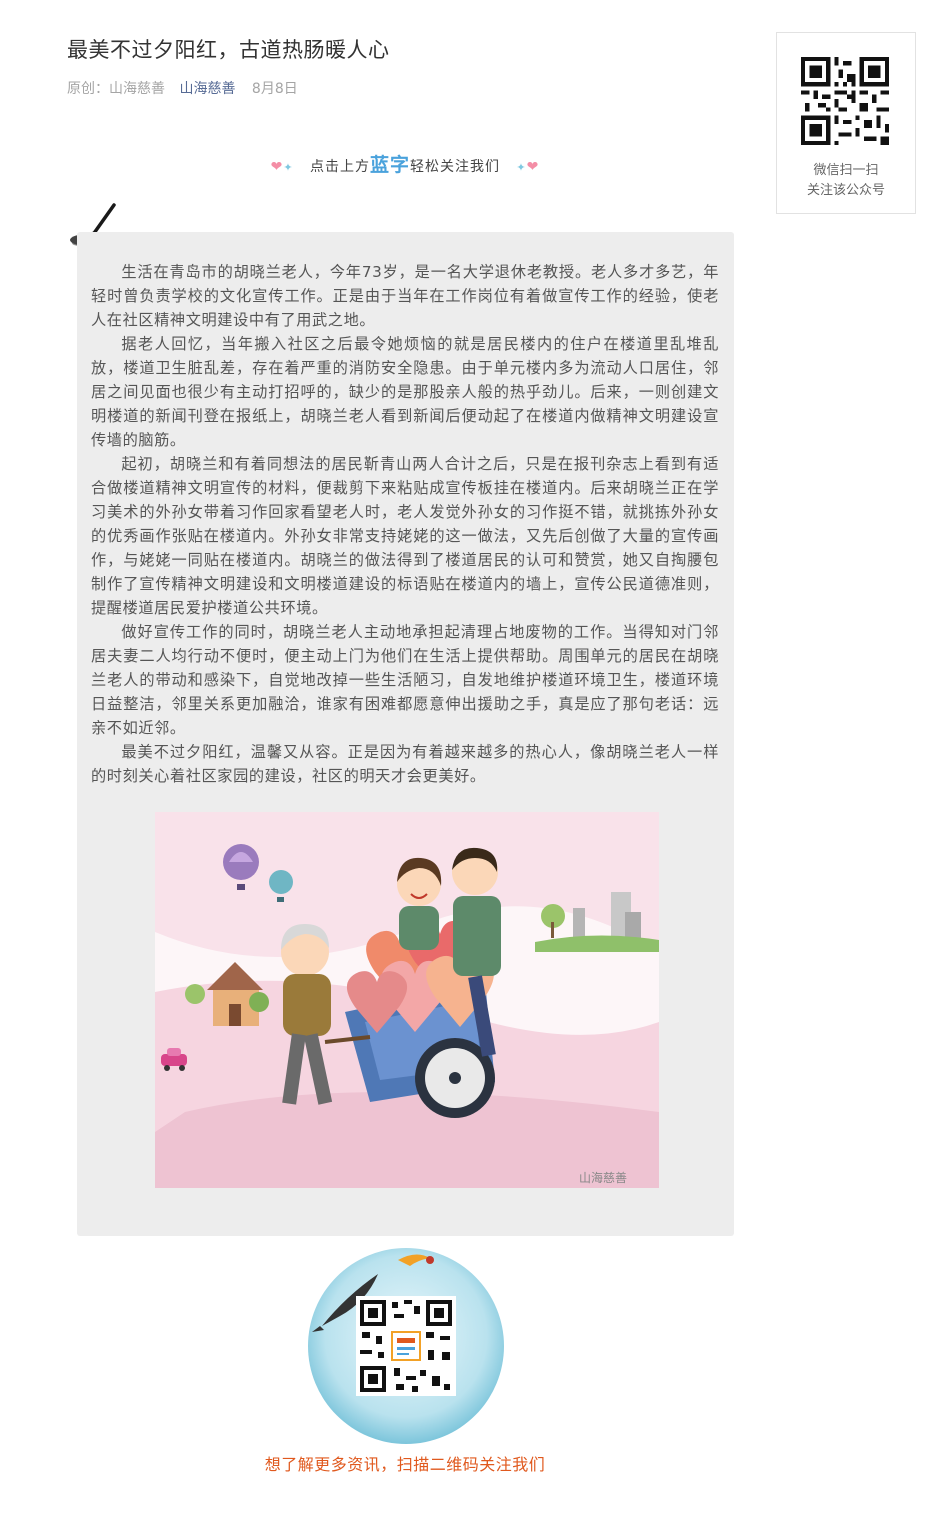 The width and height of the screenshot is (937, 1525). I want to click on follow-qr-panel: 微信扫一扫 关注该公众号, so click(846, 123).